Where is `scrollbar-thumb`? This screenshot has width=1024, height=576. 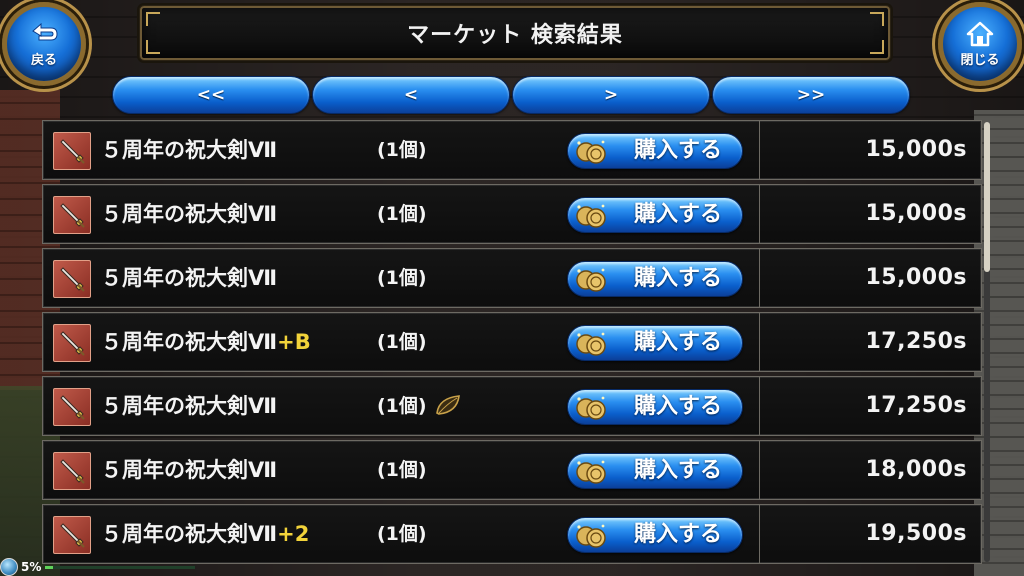
scrollbar-thumb is located at coordinates (987, 197).